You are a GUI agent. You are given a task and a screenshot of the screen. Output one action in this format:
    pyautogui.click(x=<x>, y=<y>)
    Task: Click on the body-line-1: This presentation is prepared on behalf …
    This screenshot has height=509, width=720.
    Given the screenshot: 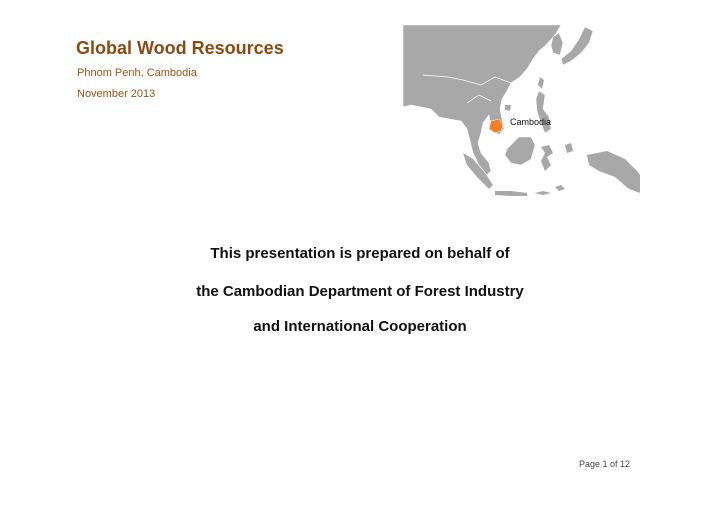 What is the action you would take?
    pyautogui.click(x=360, y=253)
    